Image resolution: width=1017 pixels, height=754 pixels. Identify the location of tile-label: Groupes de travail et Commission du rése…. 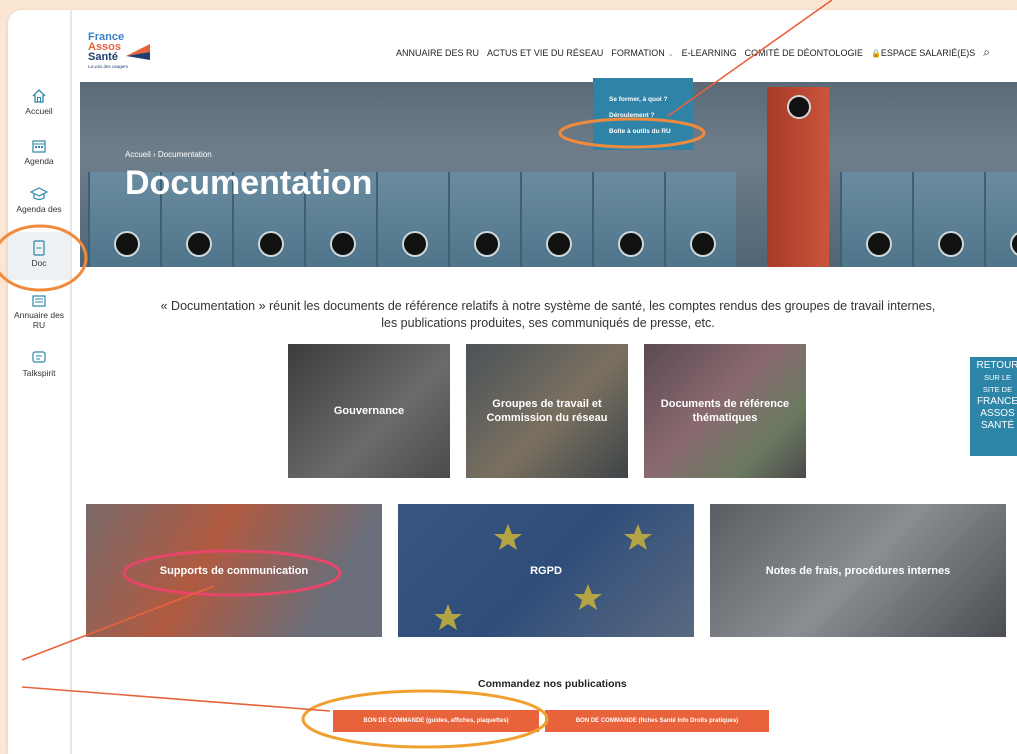
(547, 411).